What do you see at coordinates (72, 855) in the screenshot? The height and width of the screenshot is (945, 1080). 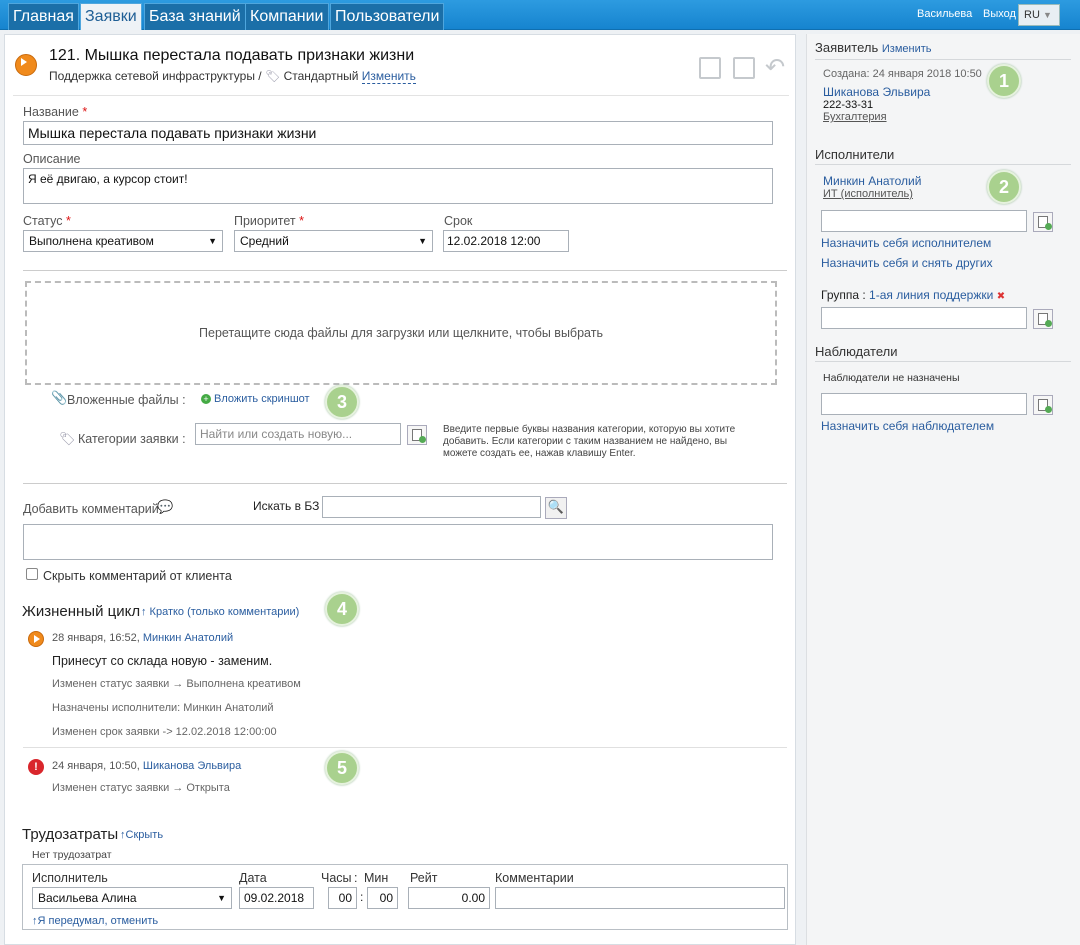 I see `labor-empty: Нет трудозатрат` at bounding box center [72, 855].